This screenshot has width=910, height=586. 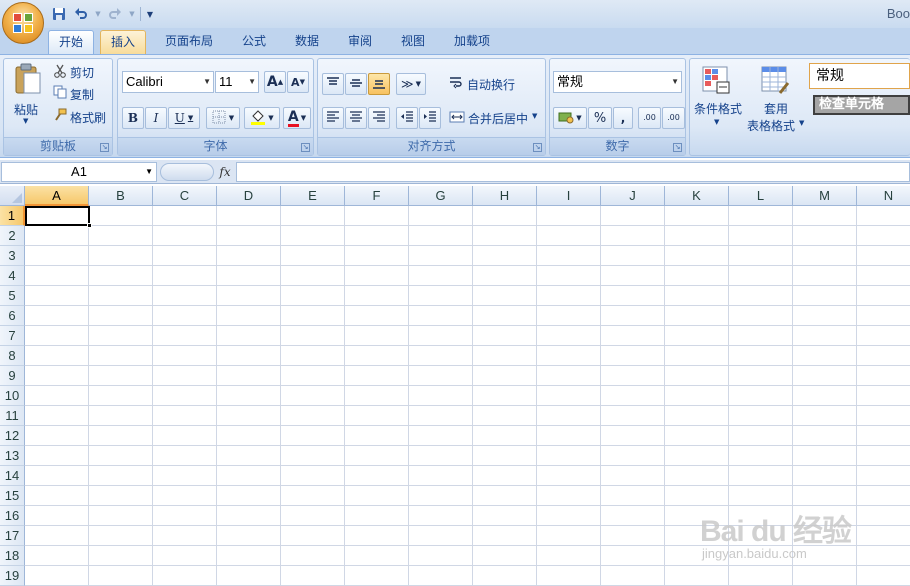 I want to click on column-header-k: K, so click(x=697, y=196).